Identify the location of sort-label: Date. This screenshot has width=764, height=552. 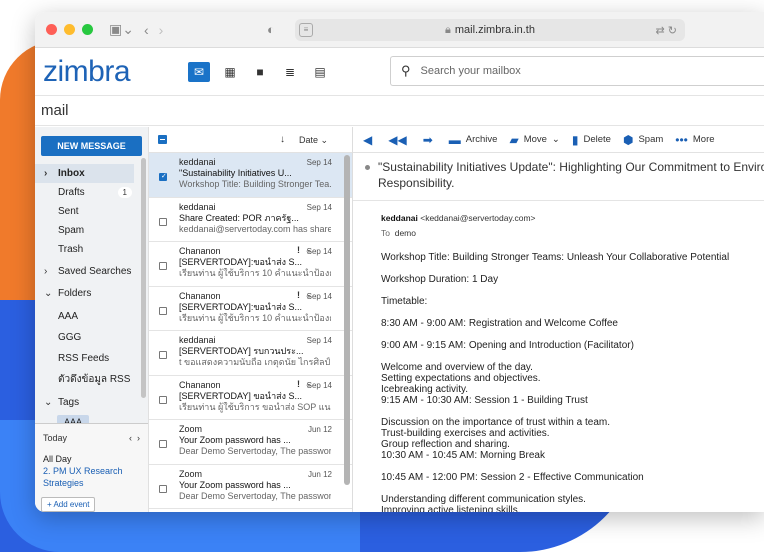
(309, 140).